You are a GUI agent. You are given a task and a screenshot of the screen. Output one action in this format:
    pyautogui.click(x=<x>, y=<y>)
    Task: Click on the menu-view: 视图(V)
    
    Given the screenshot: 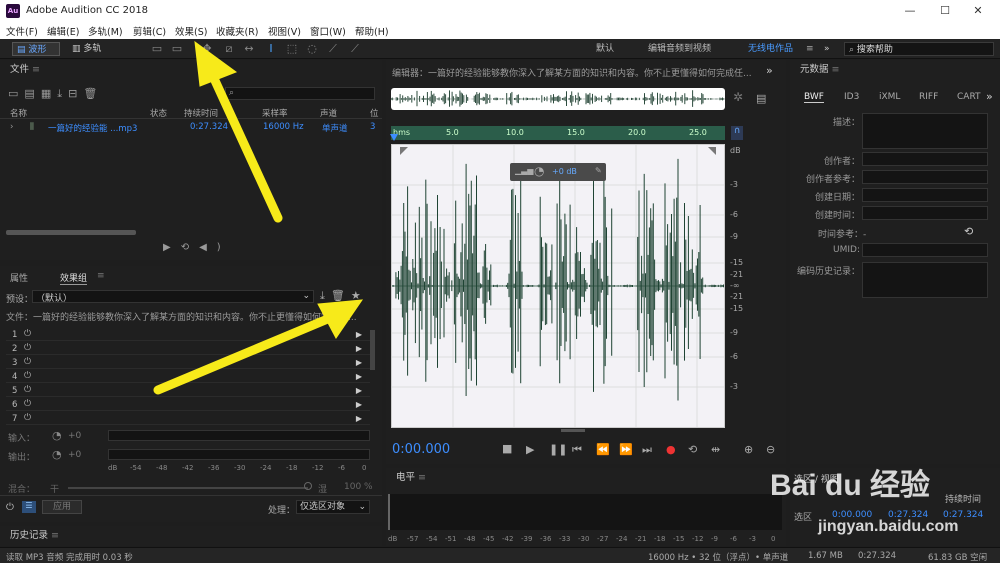 What is the action you would take?
    pyautogui.click(x=284, y=31)
    